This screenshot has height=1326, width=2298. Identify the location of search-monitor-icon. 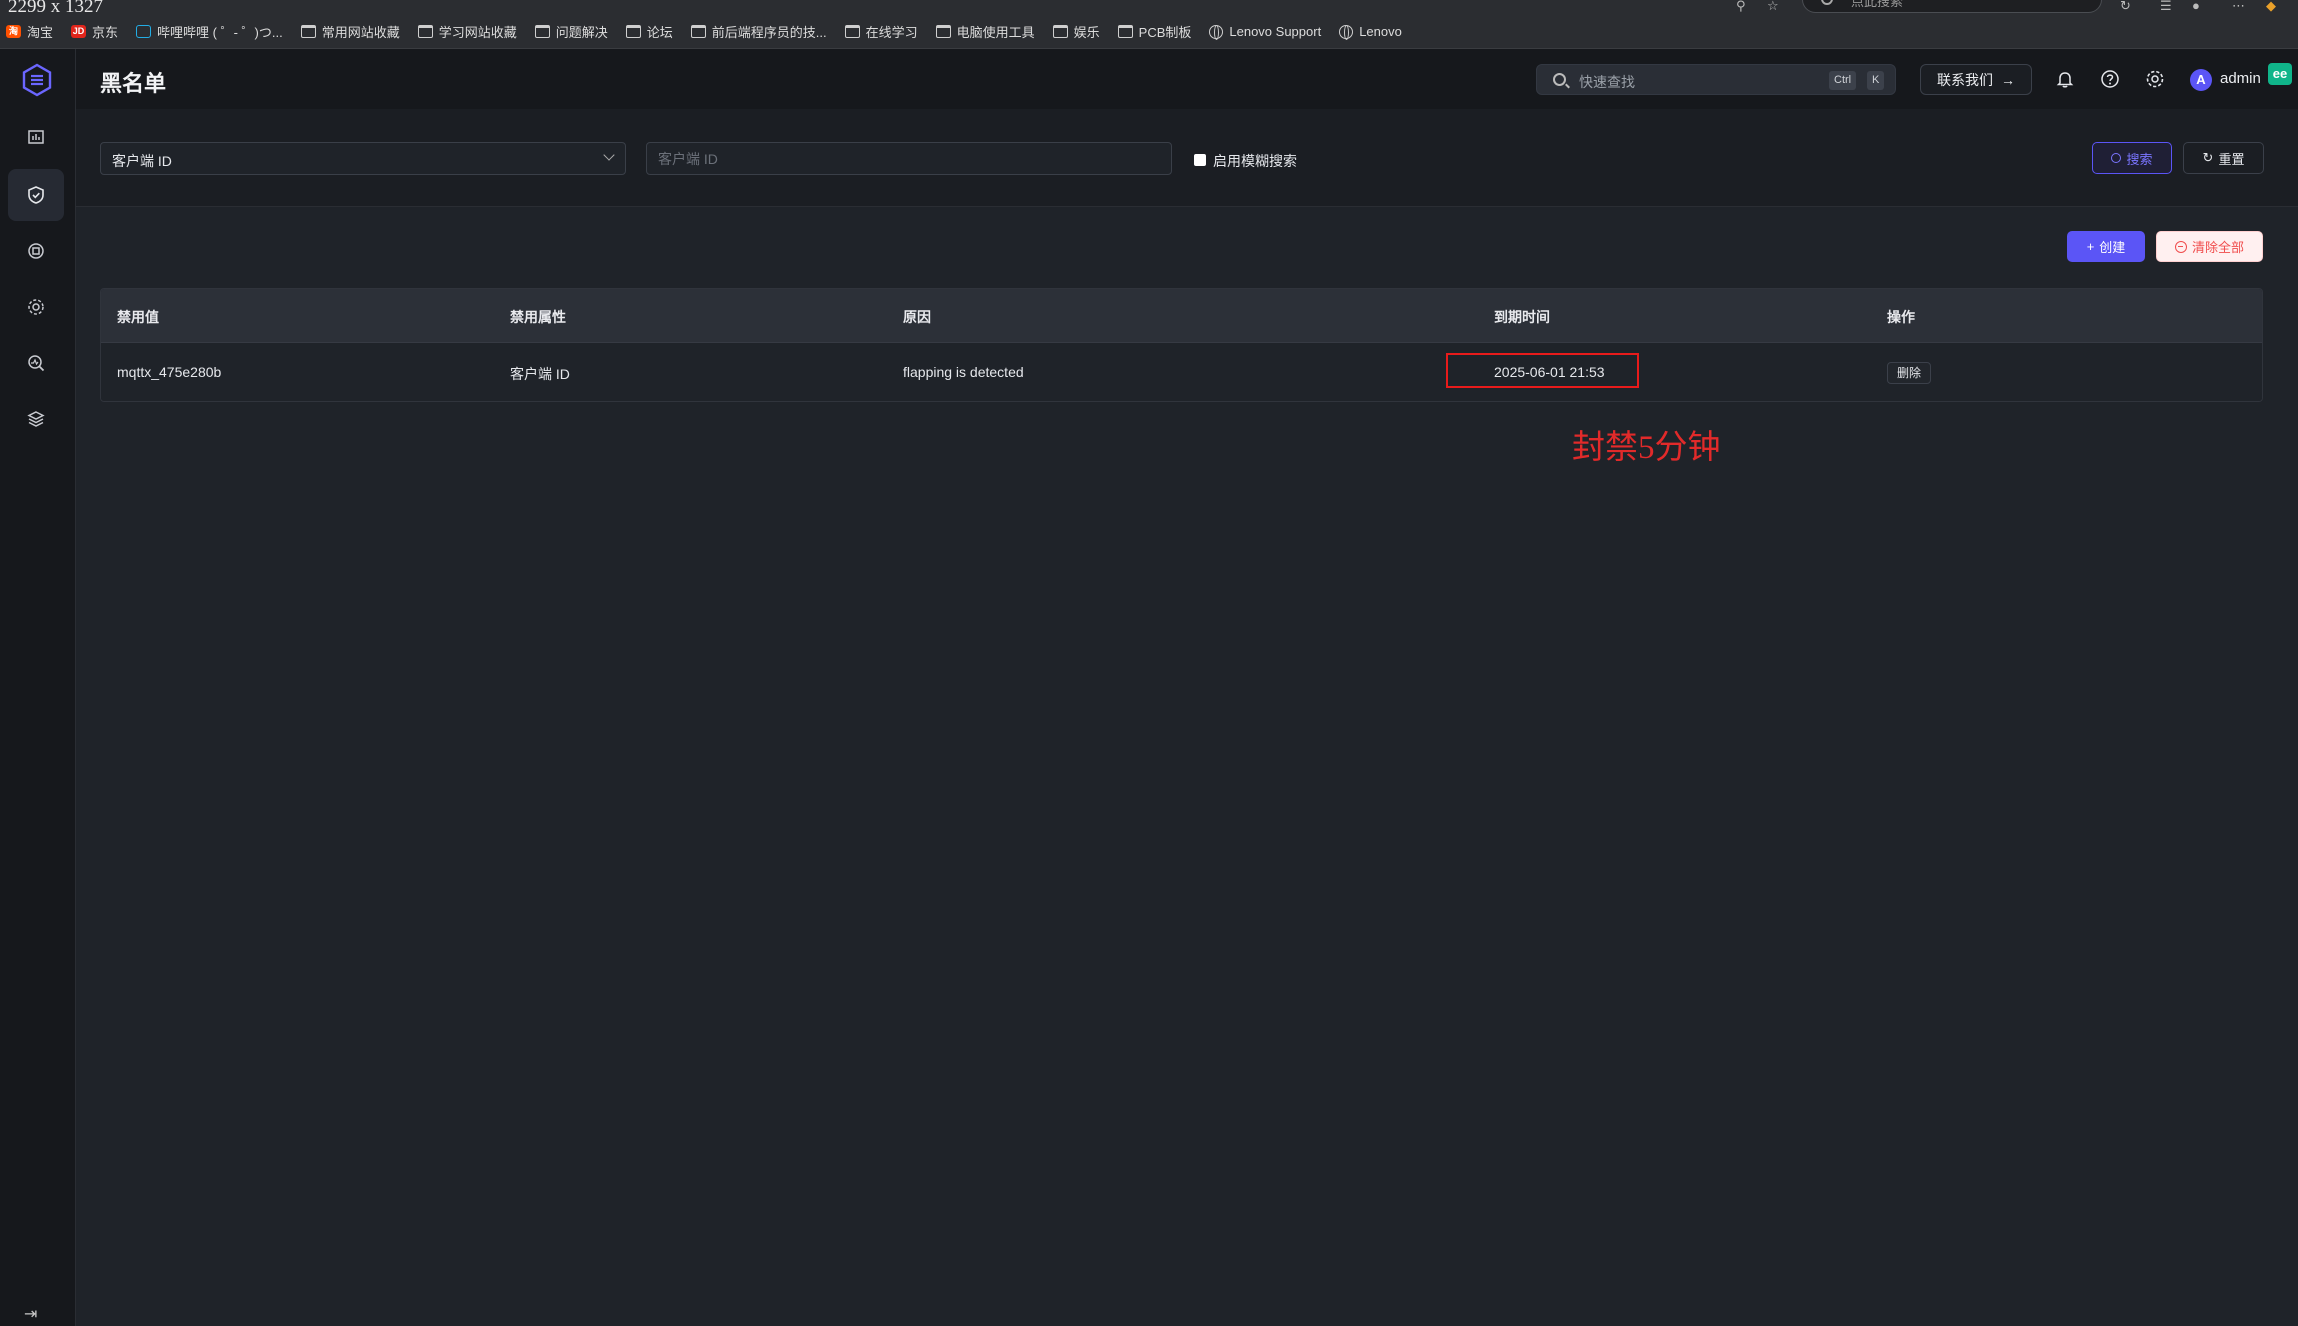
(36, 363).